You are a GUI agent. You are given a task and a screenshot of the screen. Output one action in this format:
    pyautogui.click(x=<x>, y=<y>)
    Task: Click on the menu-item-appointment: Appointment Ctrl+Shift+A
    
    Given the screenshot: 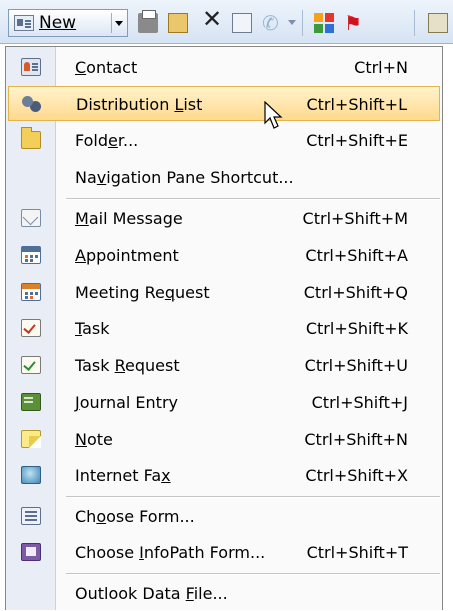 What is the action you would take?
    pyautogui.click(x=224, y=255)
    